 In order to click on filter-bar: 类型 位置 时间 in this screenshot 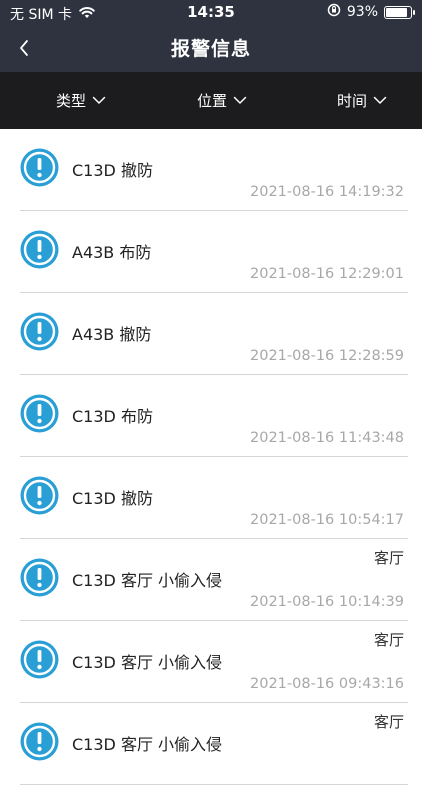, I will do `click(211, 100)`.